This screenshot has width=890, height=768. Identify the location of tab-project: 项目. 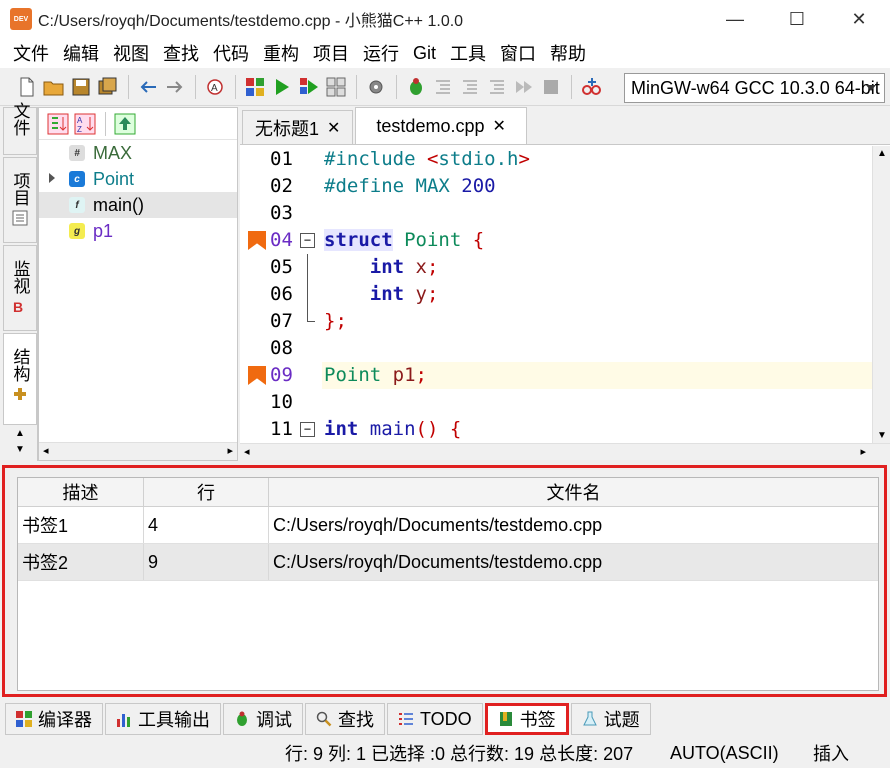
(20, 200).